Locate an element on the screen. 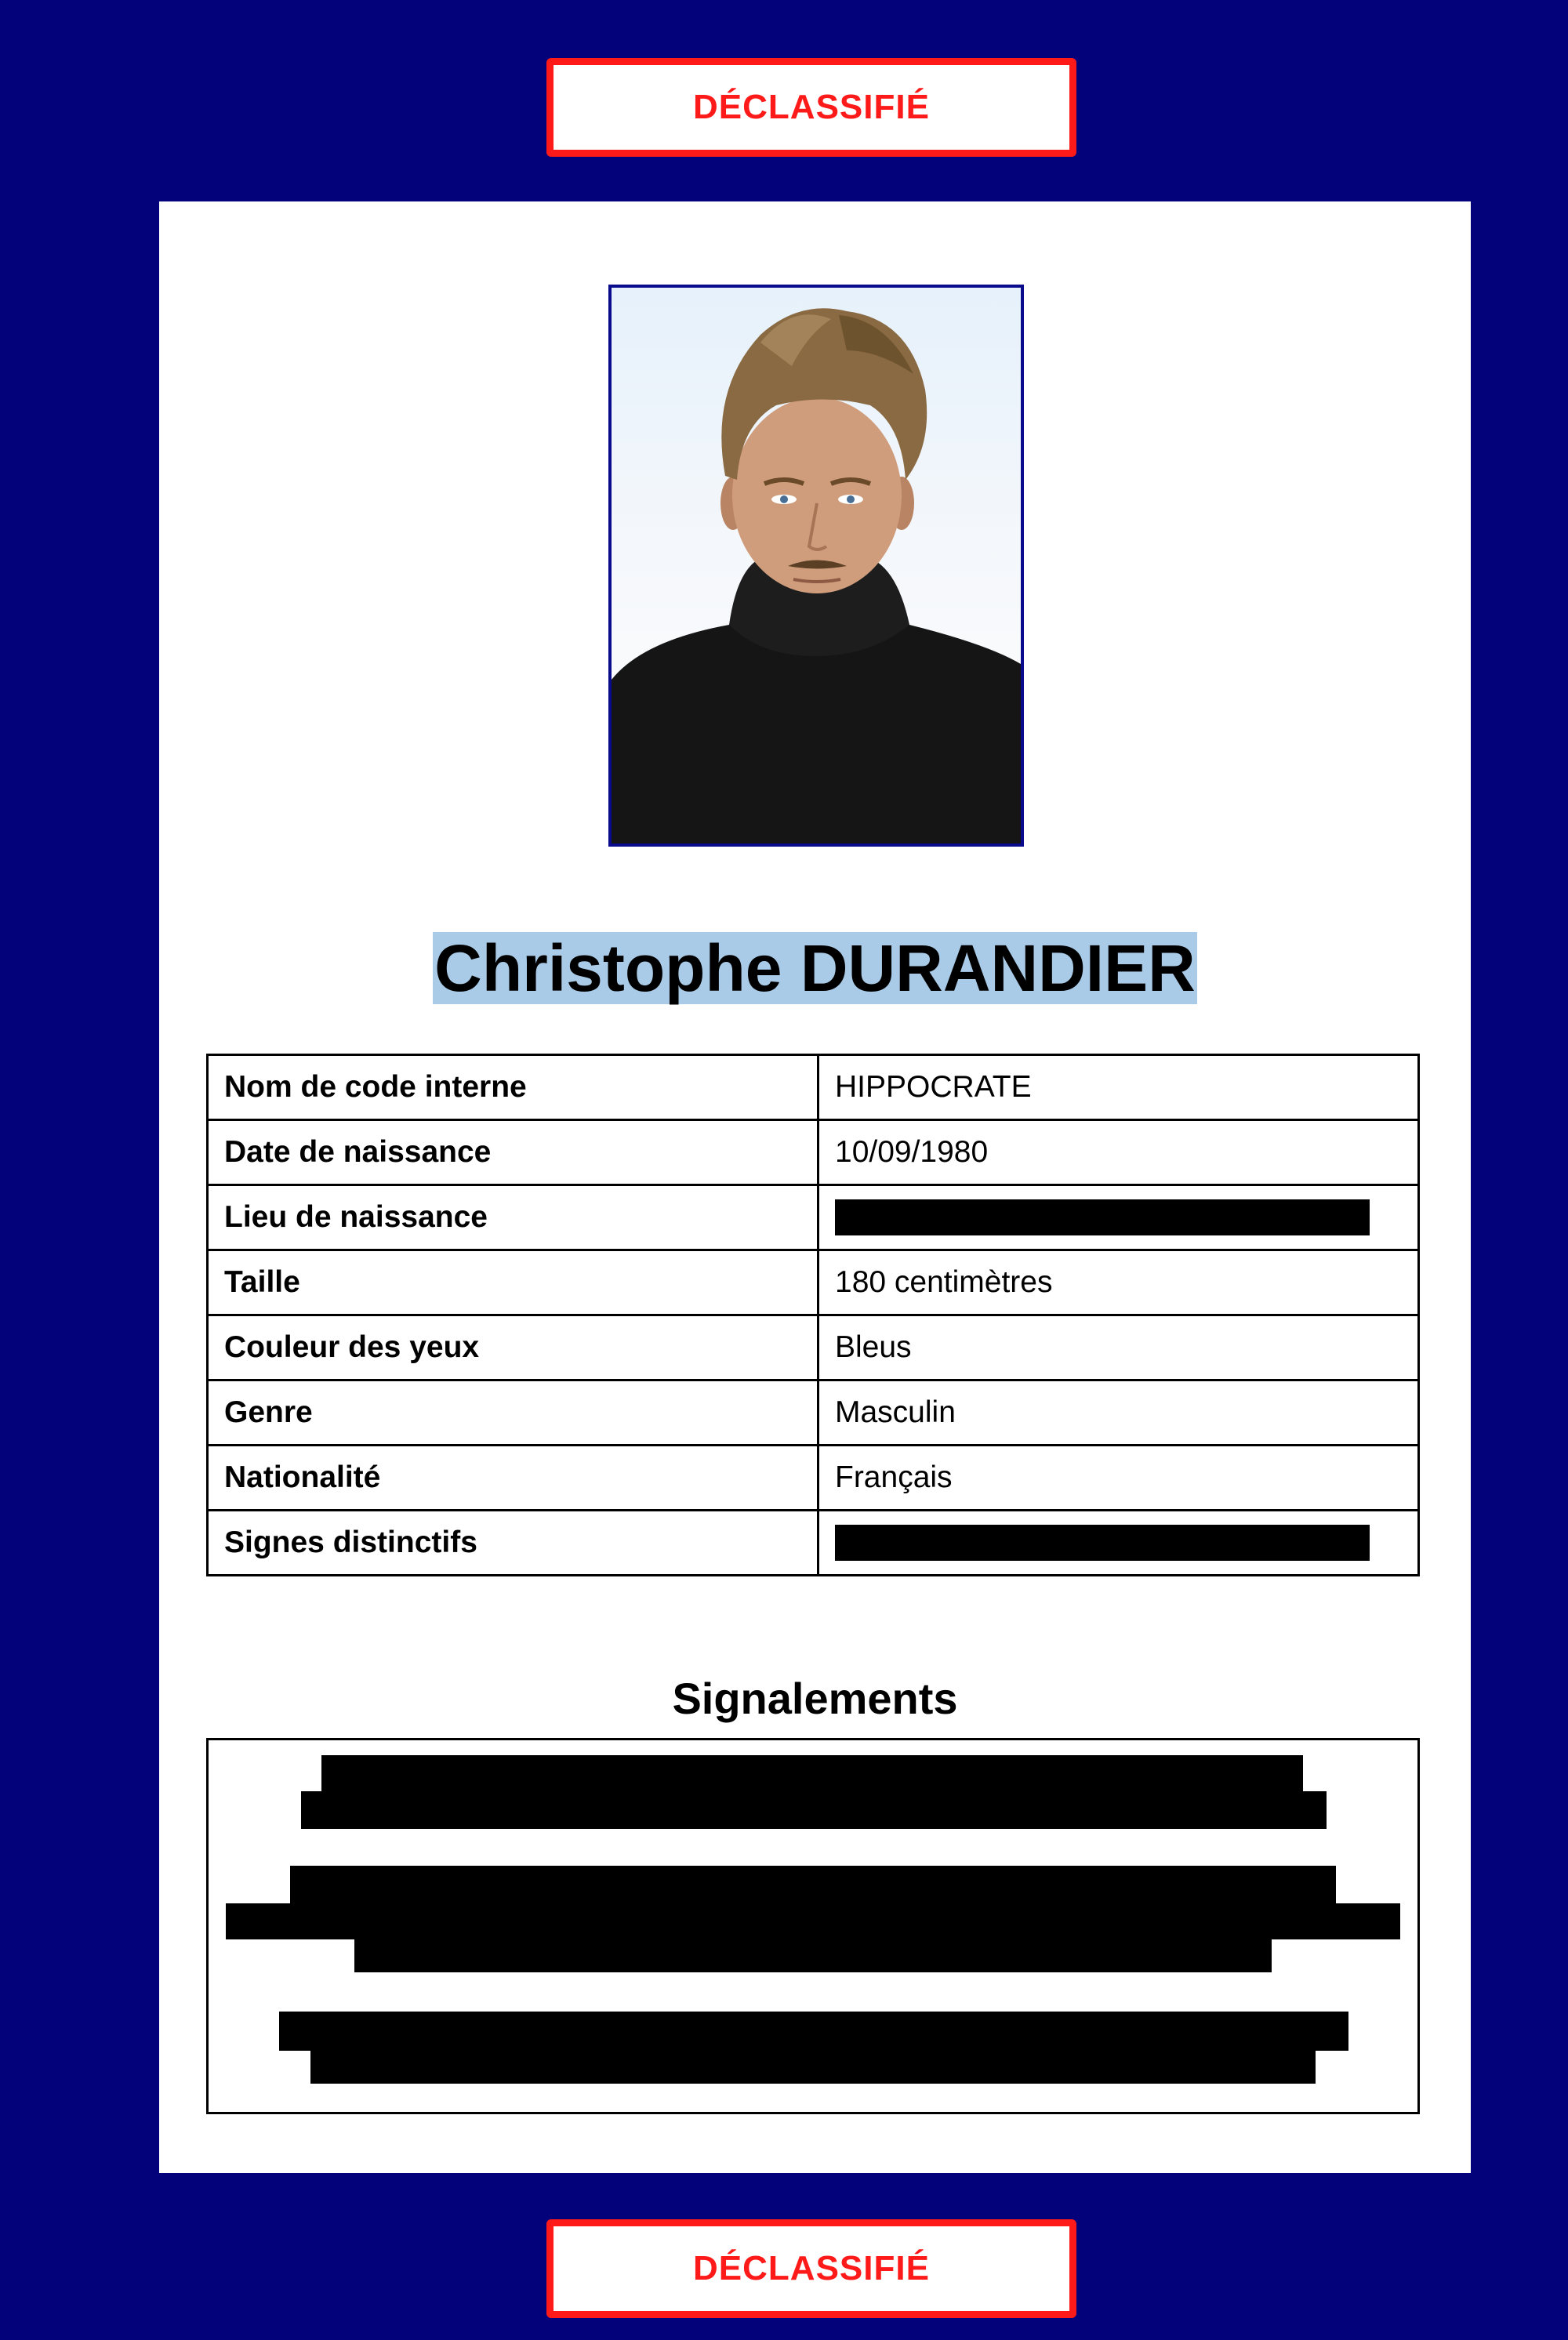 Image resolution: width=1568 pixels, height=2340 pixels. field-label: Lieu de naissance is located at coordinates (512, 1217).